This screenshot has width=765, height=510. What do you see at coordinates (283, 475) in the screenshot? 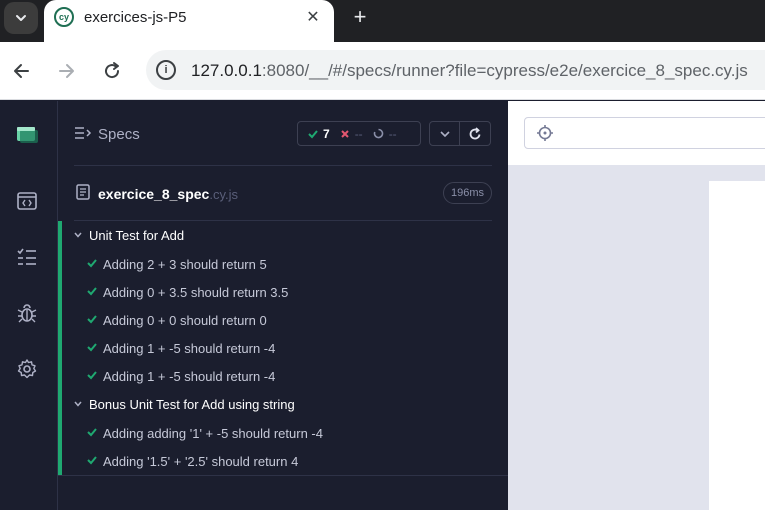
I see `test-list-divider` at bounding box center [283, 475].